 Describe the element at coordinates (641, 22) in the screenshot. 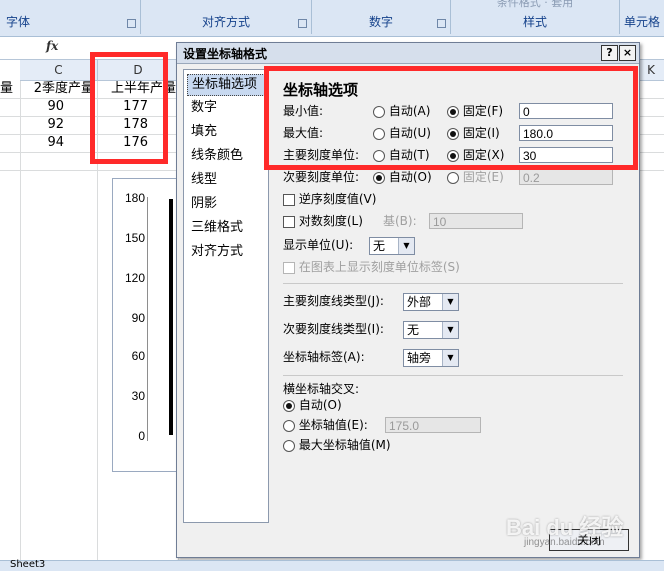

I see `ribbon-group-label: 单元格` at that location.